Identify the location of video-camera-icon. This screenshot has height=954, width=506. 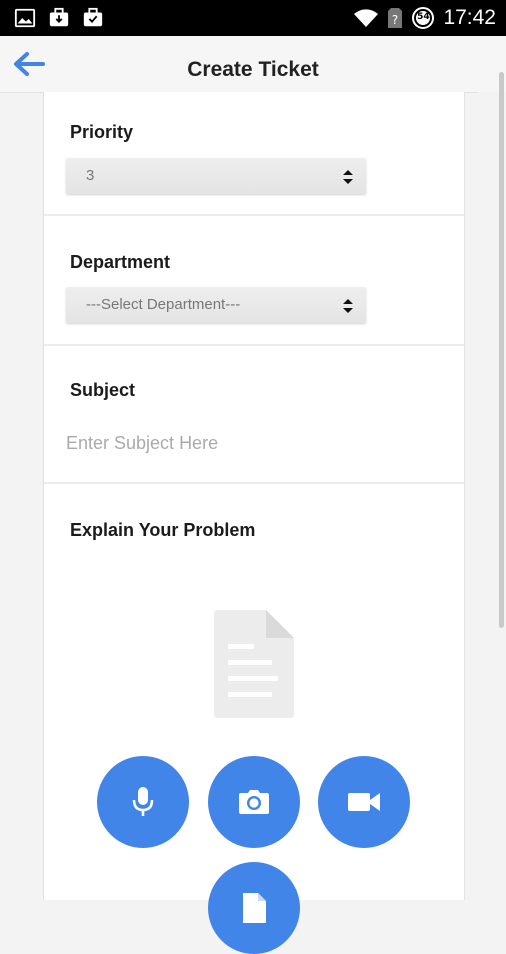
(364, 802).